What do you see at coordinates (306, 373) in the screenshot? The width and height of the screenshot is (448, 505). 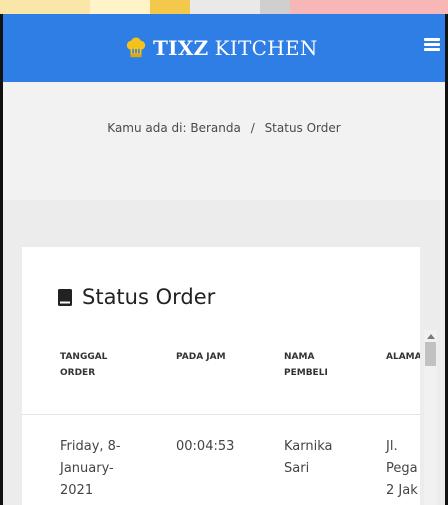 I see `header-line: PEMBELI` at bounding box center [306, 373].